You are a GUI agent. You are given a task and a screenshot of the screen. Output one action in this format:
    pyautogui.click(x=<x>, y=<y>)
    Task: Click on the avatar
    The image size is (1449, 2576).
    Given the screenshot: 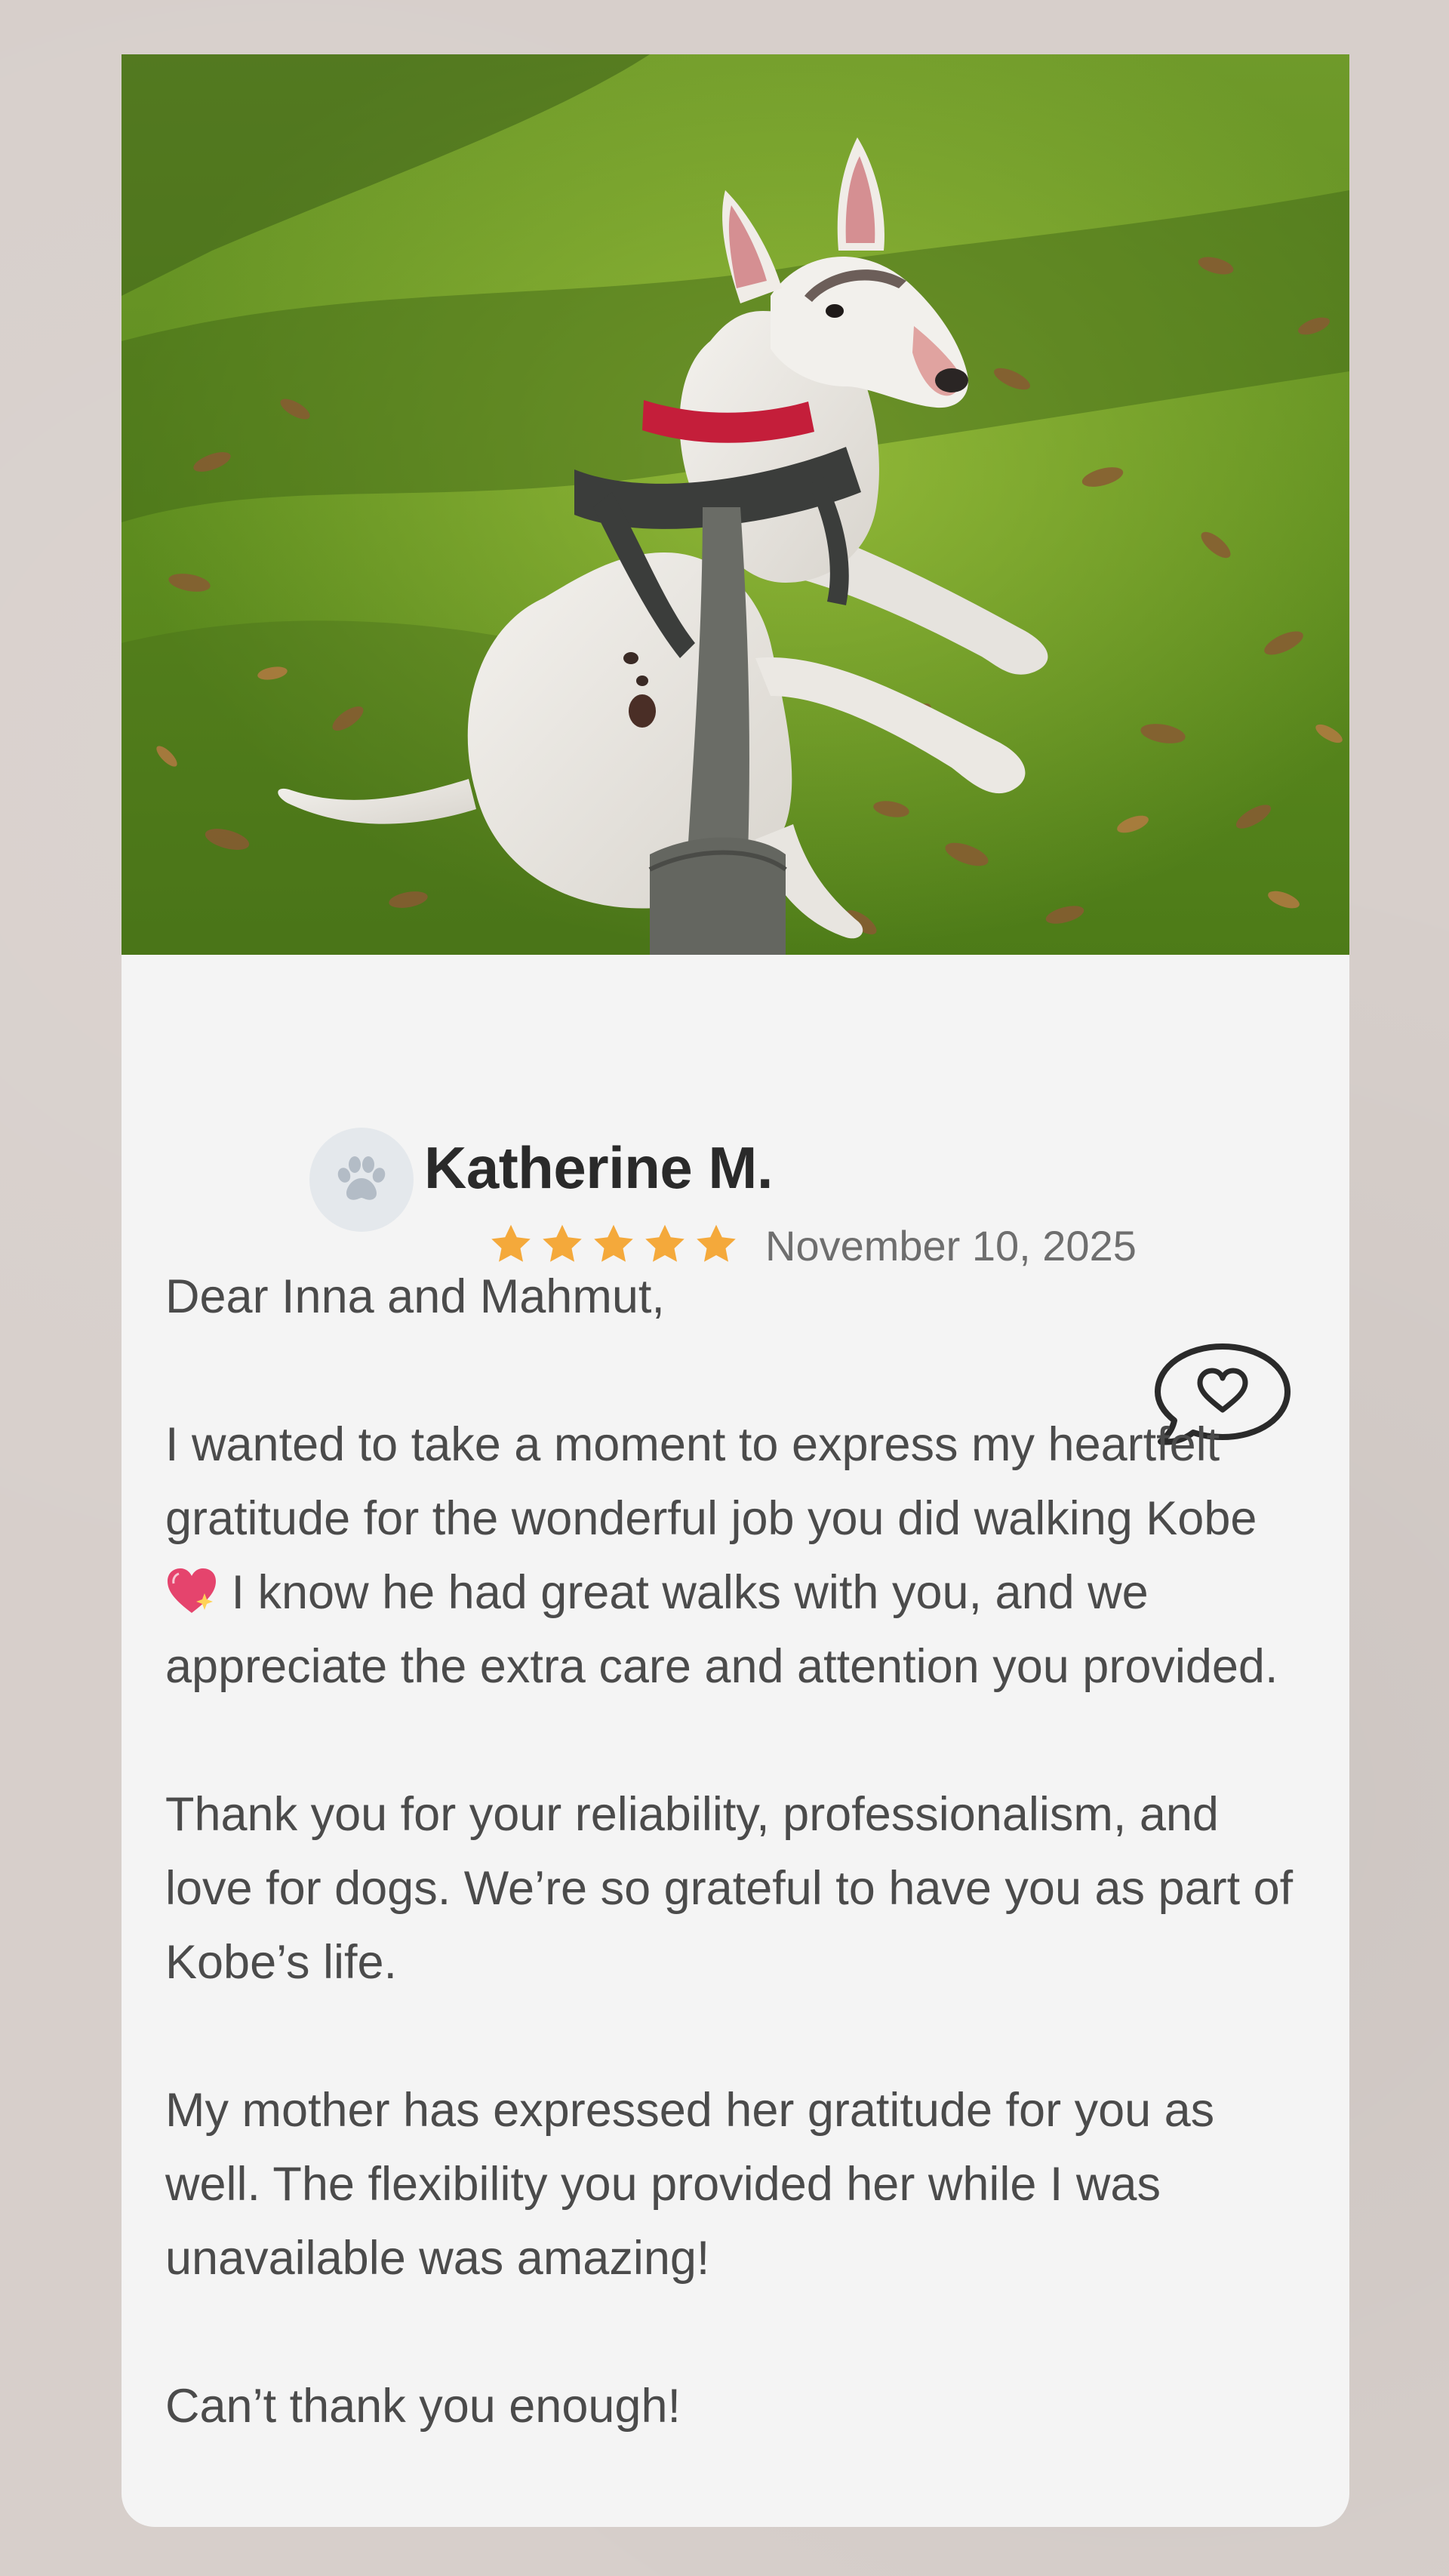 What is the action you would take?
    pyautogui.click(x=361, y=1180)
    